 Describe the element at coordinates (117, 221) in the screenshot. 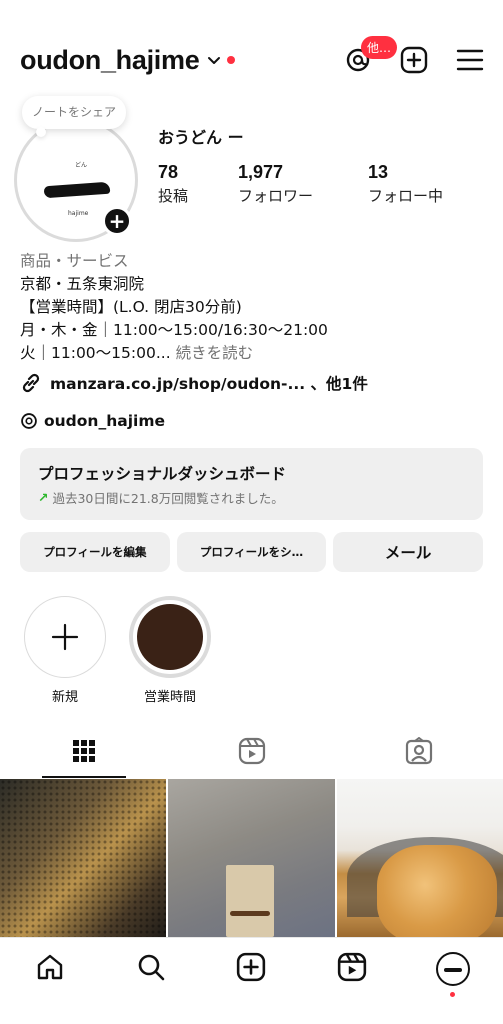

I see `add-story-button: +` at that location.